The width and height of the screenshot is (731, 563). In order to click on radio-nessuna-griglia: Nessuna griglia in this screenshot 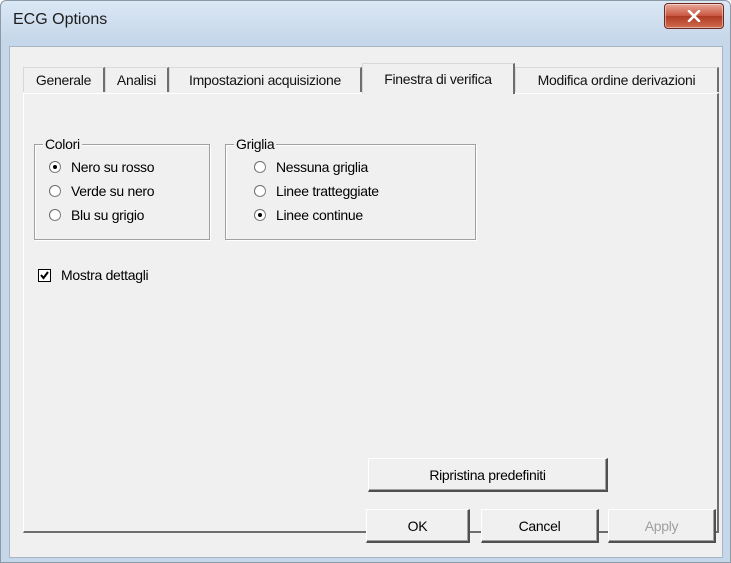, I will do `click(311, 167)`.